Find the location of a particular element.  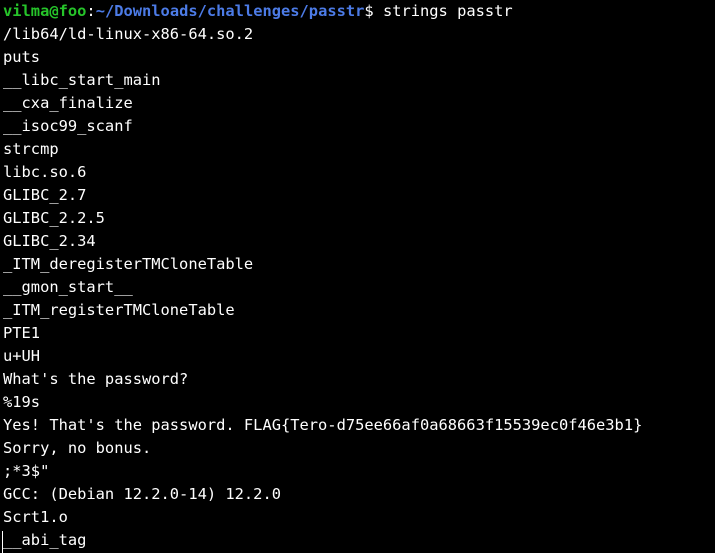

output-line: u+UH is located at coordinates (22, 356).